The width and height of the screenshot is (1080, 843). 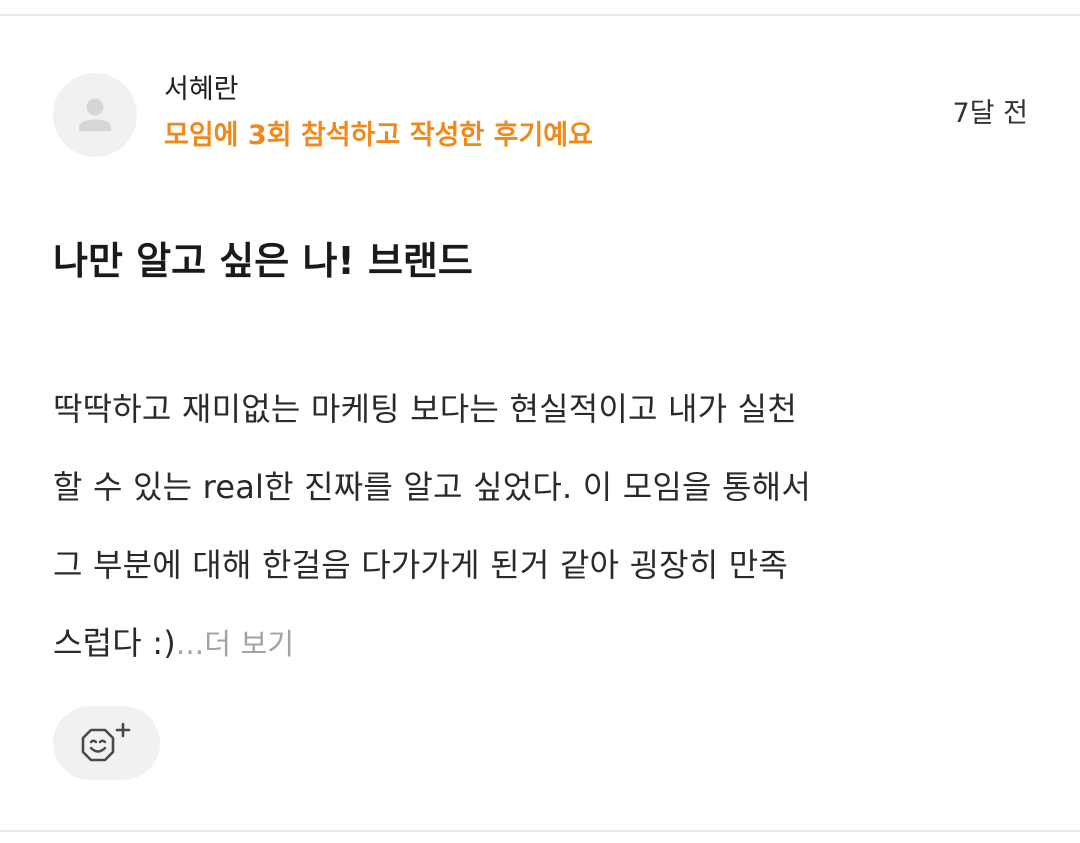 I want to click on review-body-line: 할 수 있는 real한 진짜를 알고 싶었다. 이 모임을 통해서, so click(x=432, y=487).